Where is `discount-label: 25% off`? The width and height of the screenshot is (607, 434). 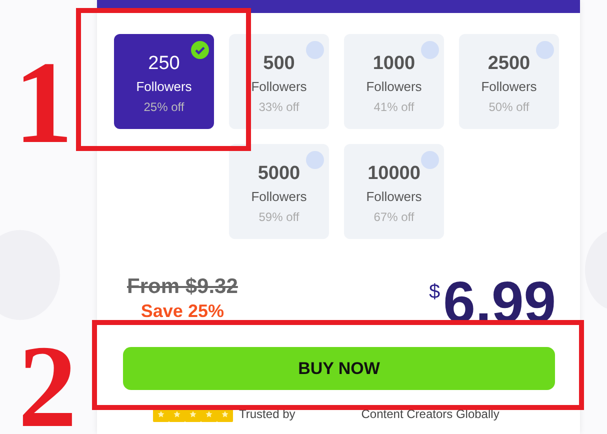 discount-label: 25% off is located at coordinates (164, 107).